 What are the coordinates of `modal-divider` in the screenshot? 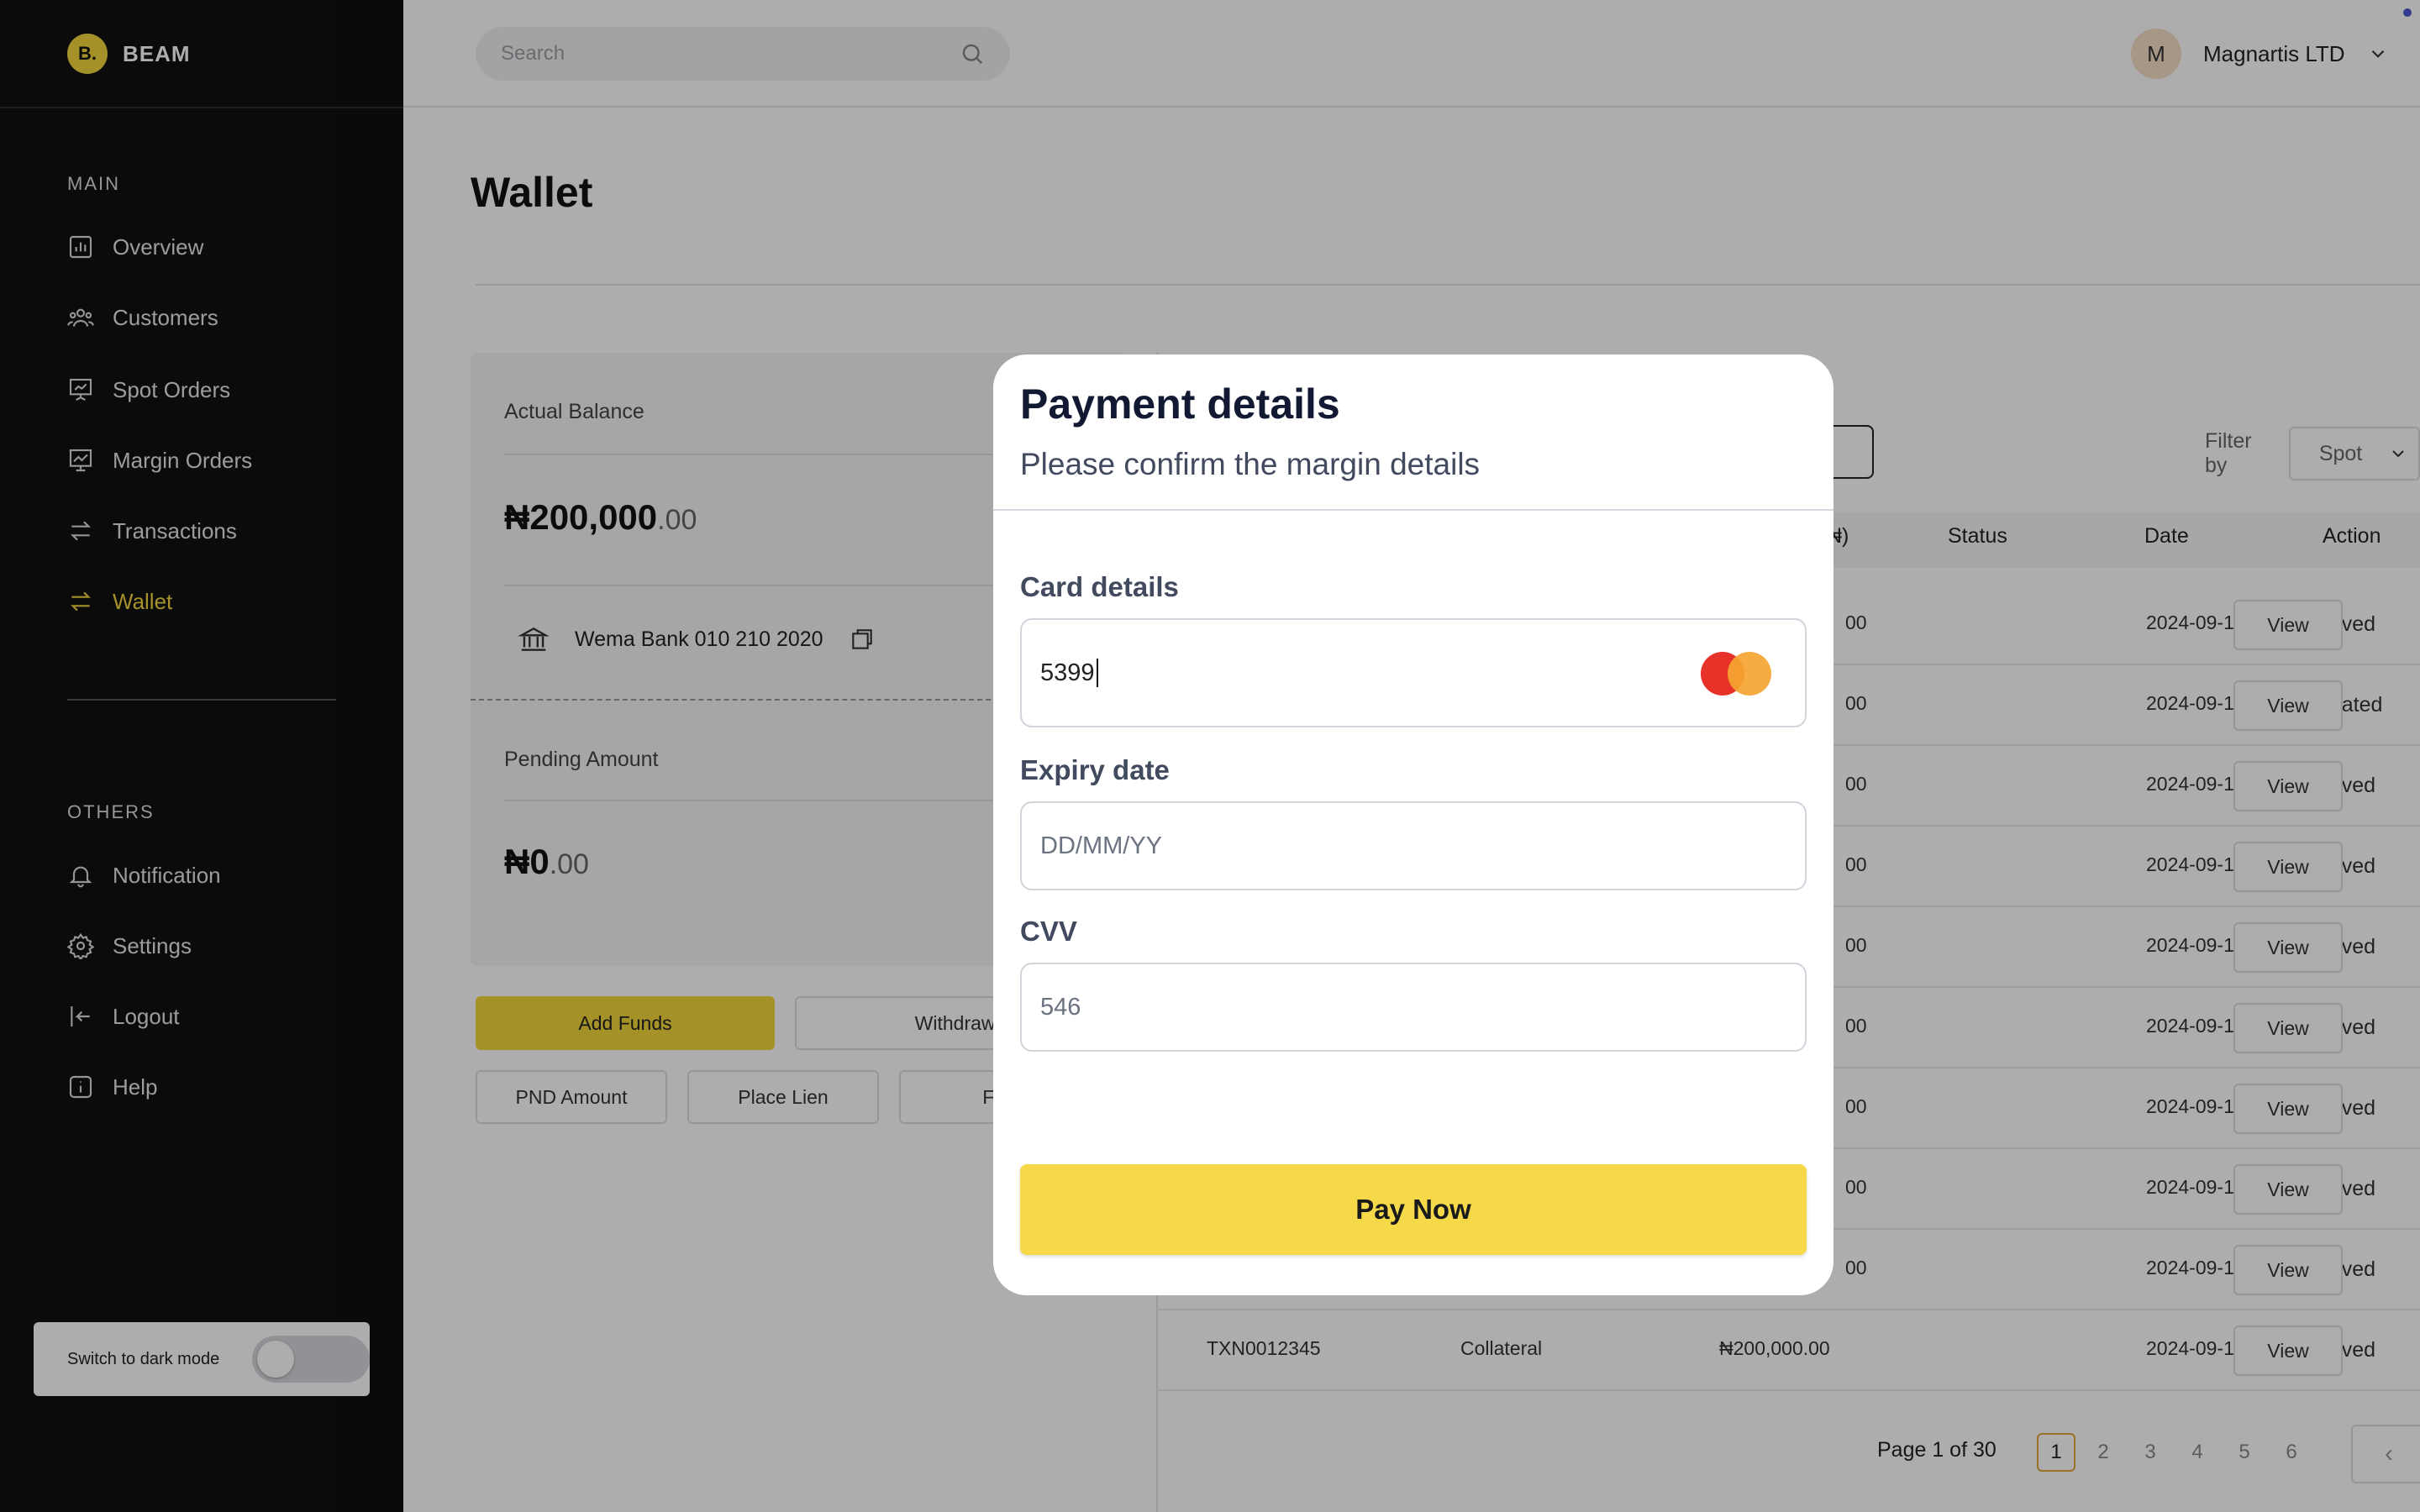 It's located at (1413, 510).